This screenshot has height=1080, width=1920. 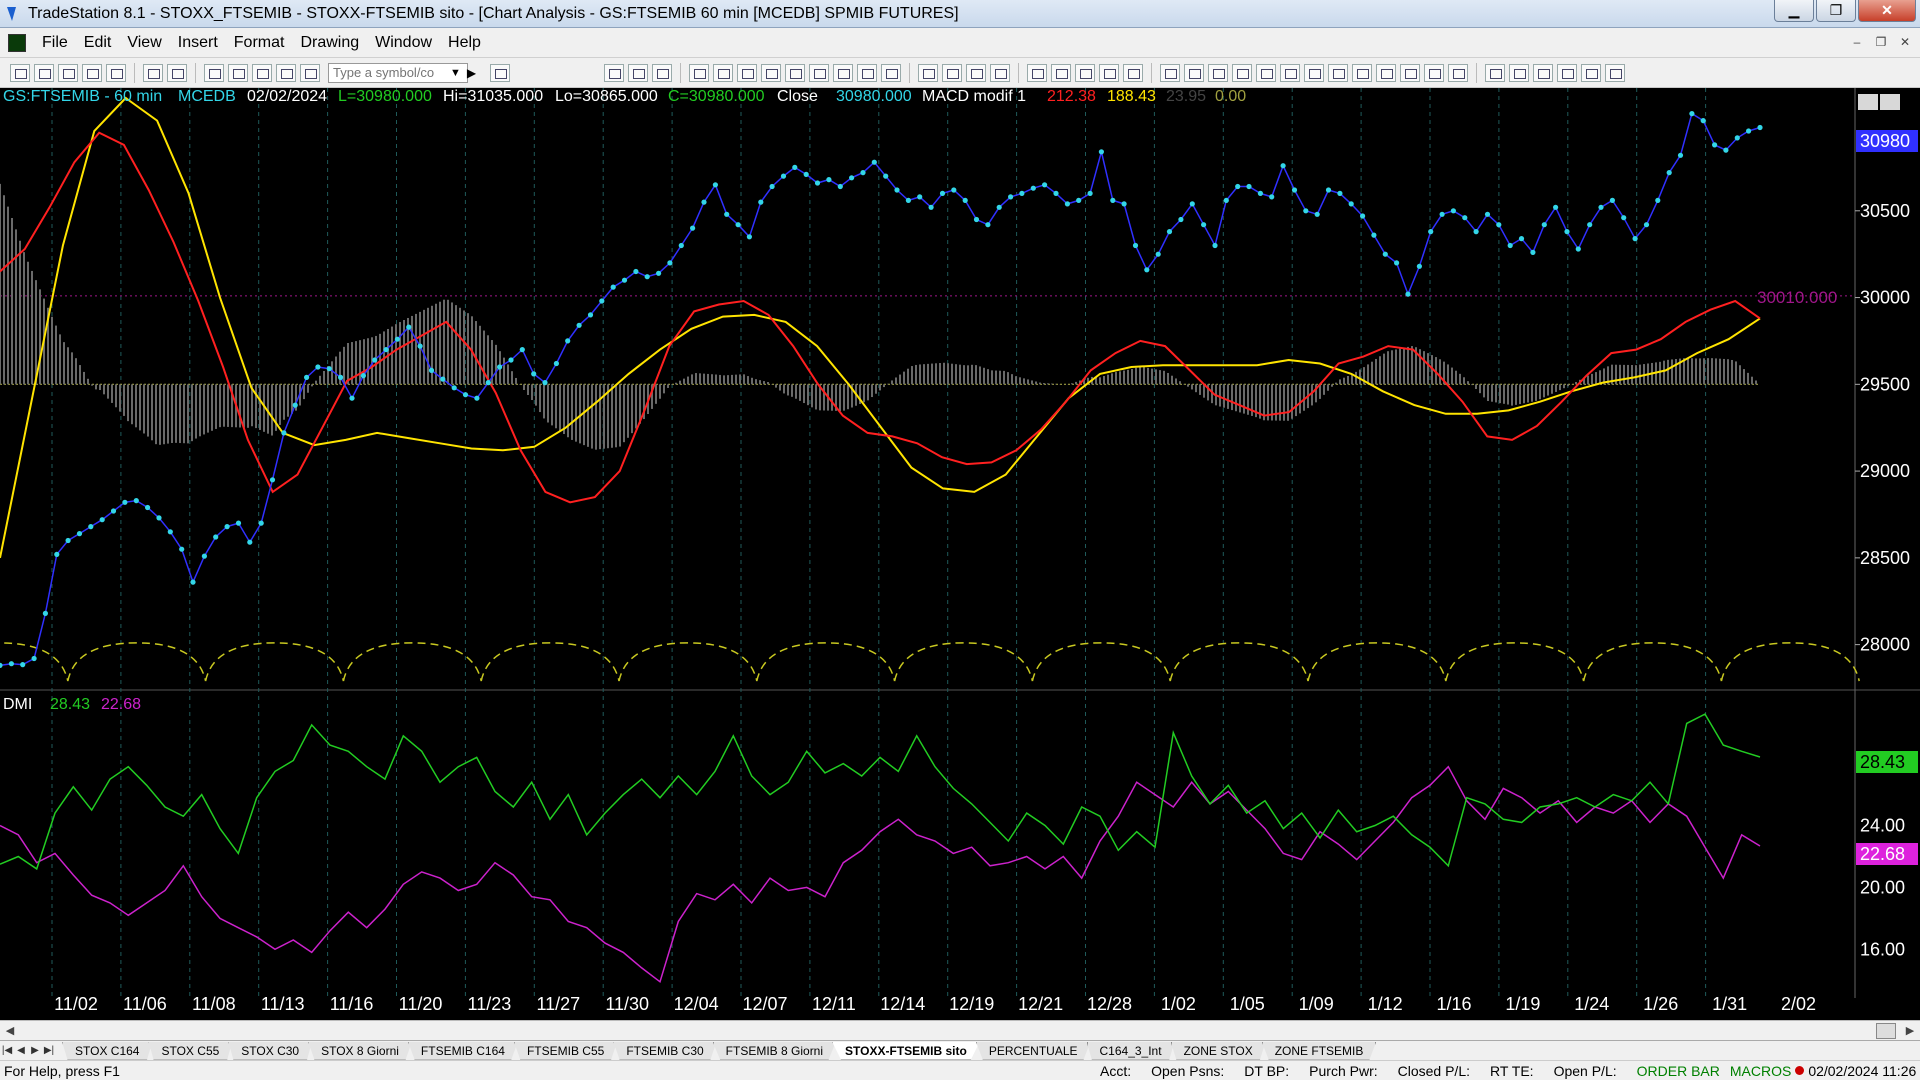 What do you see at coordinates (1868, 102) in the screenshot?
I see `subwindow-minimize-button` at bounding box center [1868, 102].